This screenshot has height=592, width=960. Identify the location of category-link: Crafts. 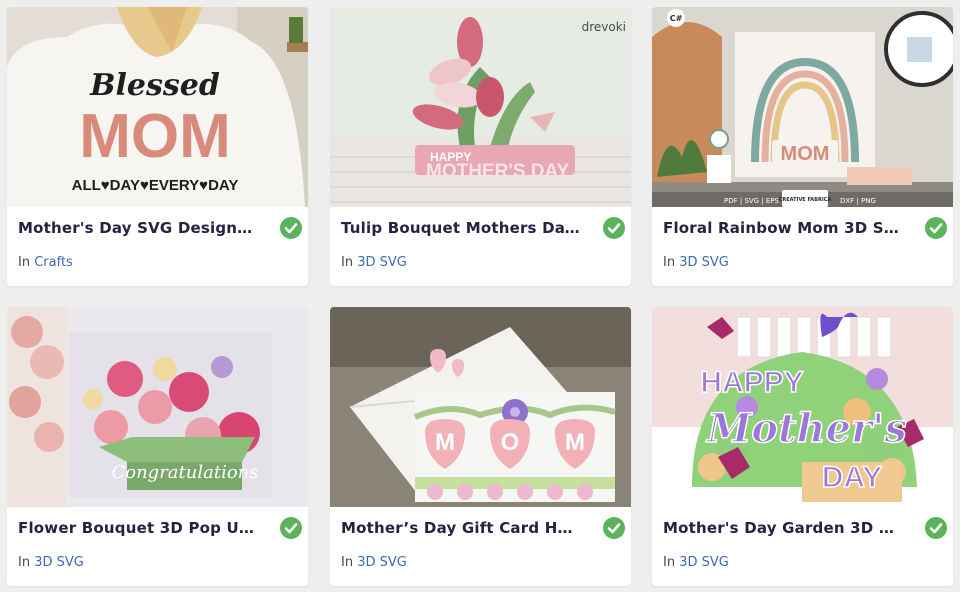
(53, 262).